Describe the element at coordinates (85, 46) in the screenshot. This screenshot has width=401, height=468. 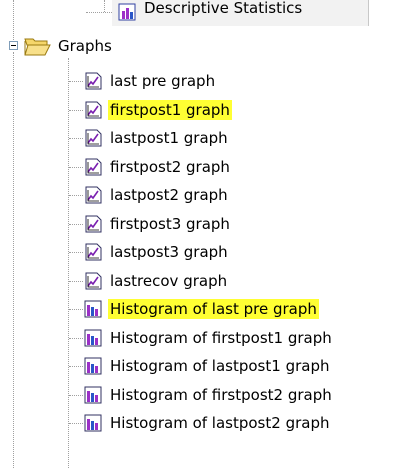
I see `folder-label: Graphs` at that location.